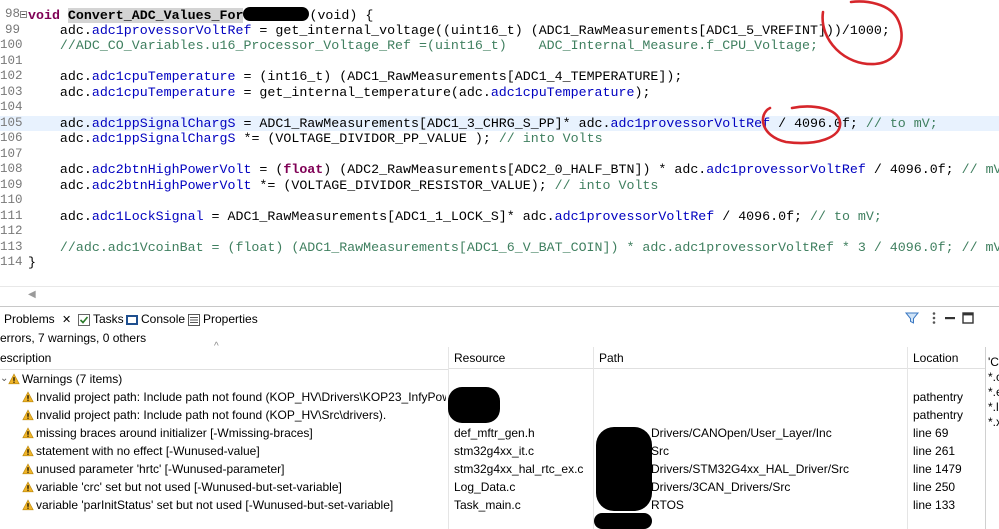  I want to click on code-text: void Convert_ADC_Values_For (void) {, so click(200, 15).